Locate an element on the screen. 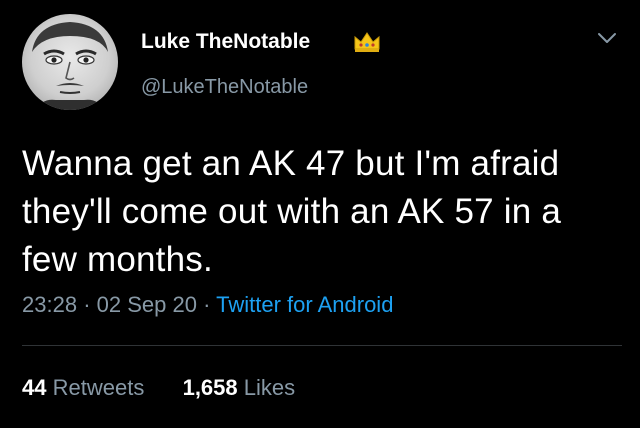 The height and width of the screenshot is (428, 640). retweets-label: Retweets is located at coordinates (98, 387).